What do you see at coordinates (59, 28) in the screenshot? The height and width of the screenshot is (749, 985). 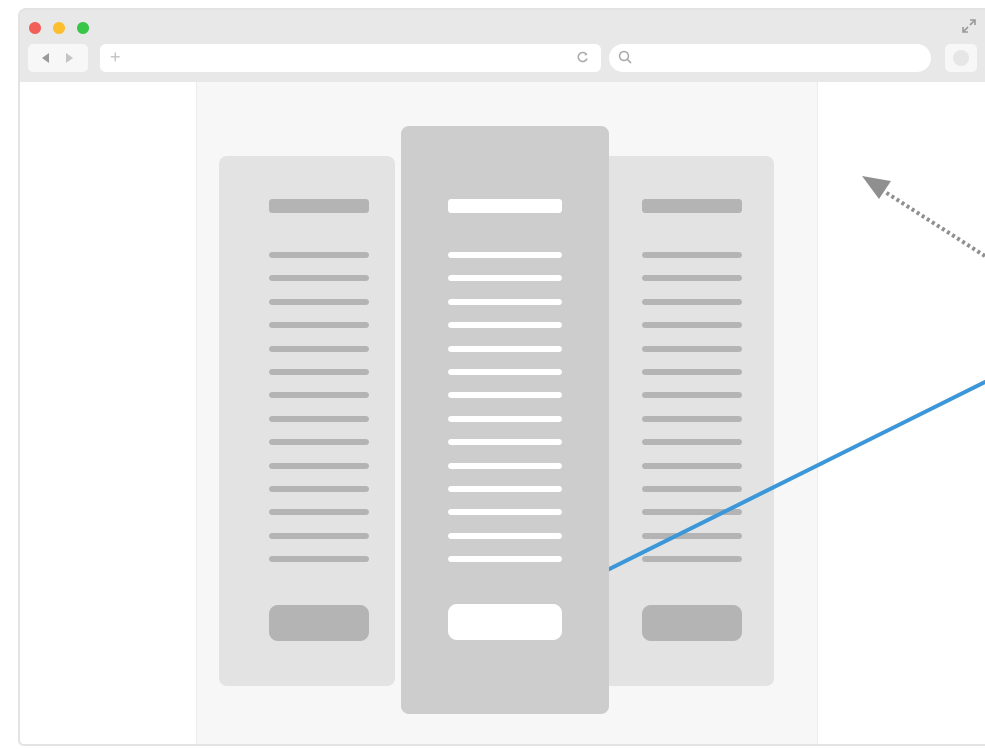 I see `minimize-window-button` at bounding box center [59, 28].